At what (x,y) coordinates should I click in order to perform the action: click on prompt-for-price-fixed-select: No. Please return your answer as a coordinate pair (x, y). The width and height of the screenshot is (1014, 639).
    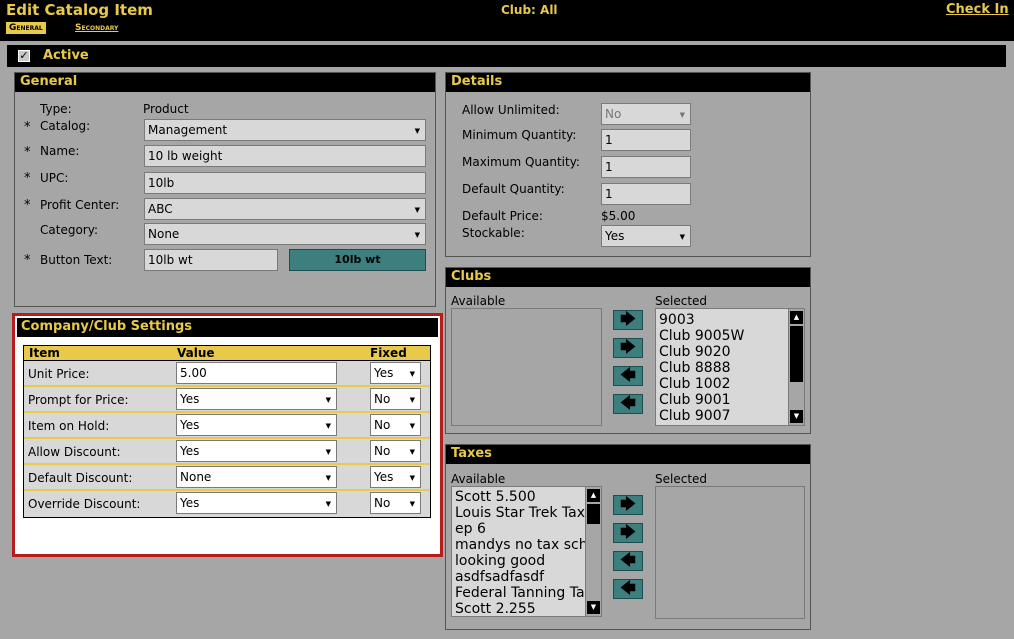
    Looking at the image, I should click on (395, 399).